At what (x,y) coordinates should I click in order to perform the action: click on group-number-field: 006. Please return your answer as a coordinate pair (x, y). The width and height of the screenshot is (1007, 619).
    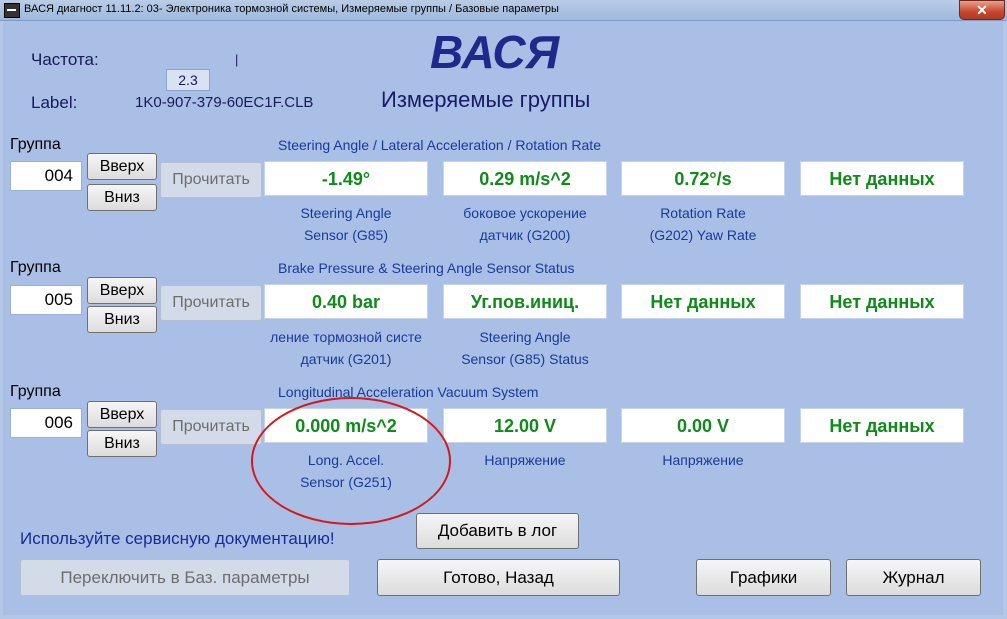
    Looking at the image, I should click on (46, 423).